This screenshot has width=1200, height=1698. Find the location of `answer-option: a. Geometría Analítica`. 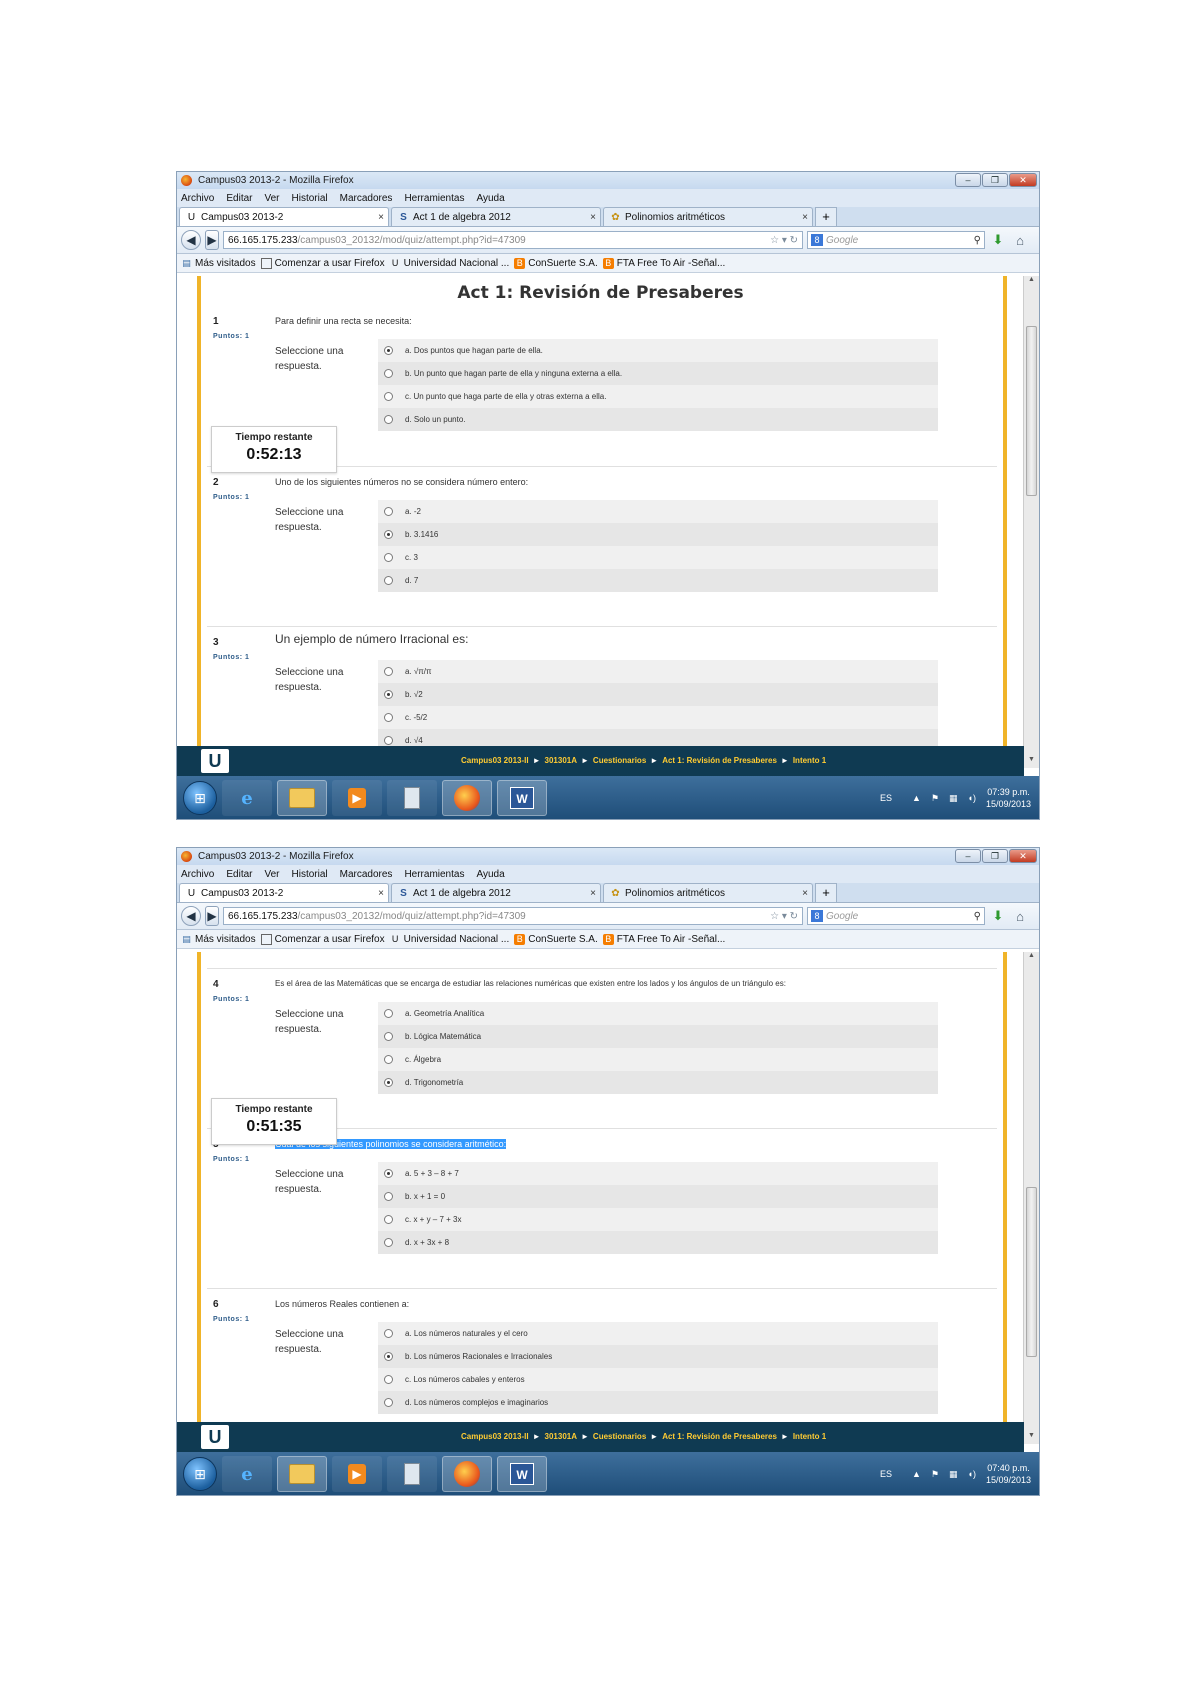

answer-option: a. Geometría Analítica is located at coordinates (658, 1013).